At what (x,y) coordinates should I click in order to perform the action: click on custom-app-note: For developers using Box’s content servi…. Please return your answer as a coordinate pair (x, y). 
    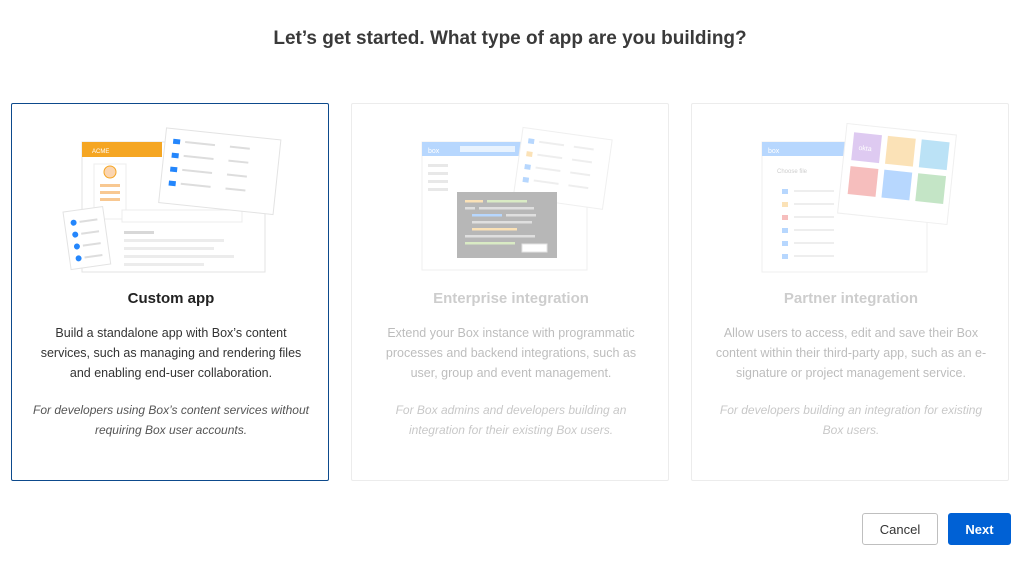
    Looking at the image, I should click on (171, 420).